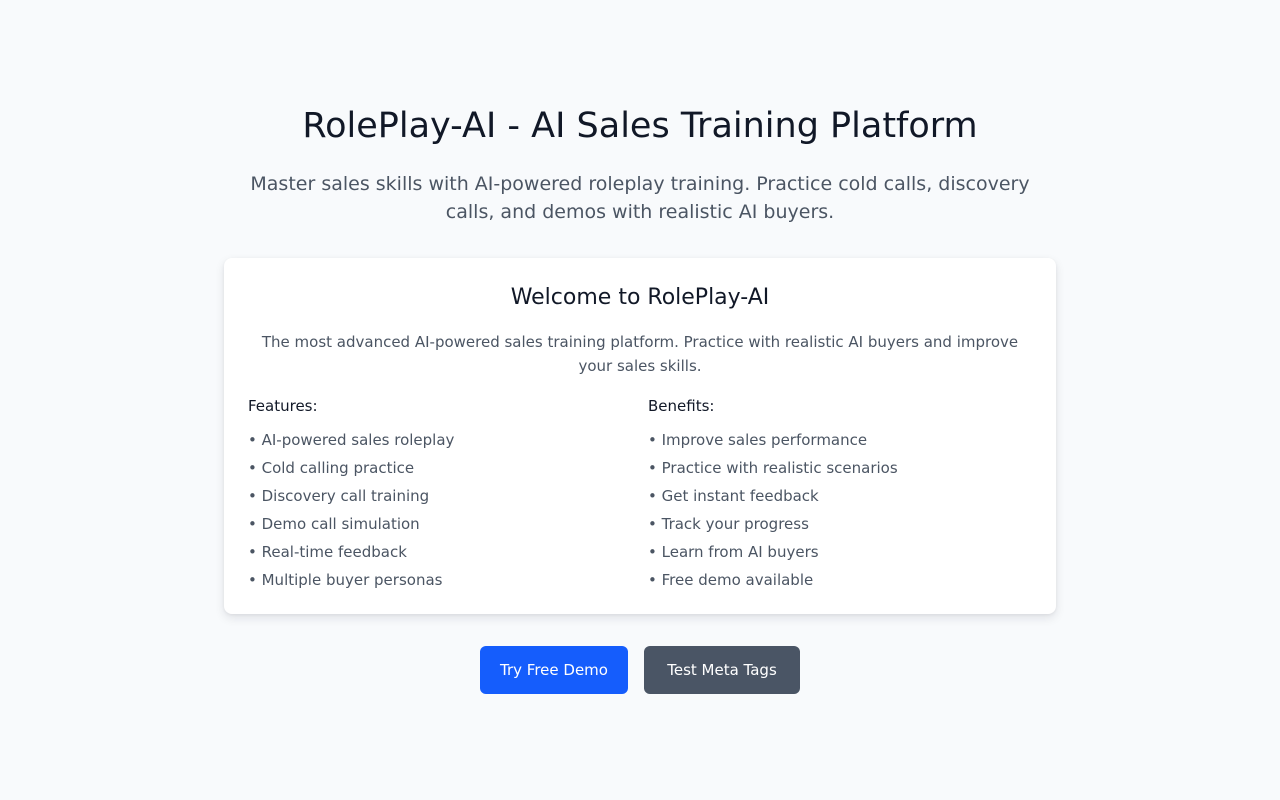 This screenshot has height=800, width=1280. What do you see at coordinates (351, 440) in the screenshot?
I see `feature-item: • AI-powered sales roleplay` at bounding box center [351, 440].